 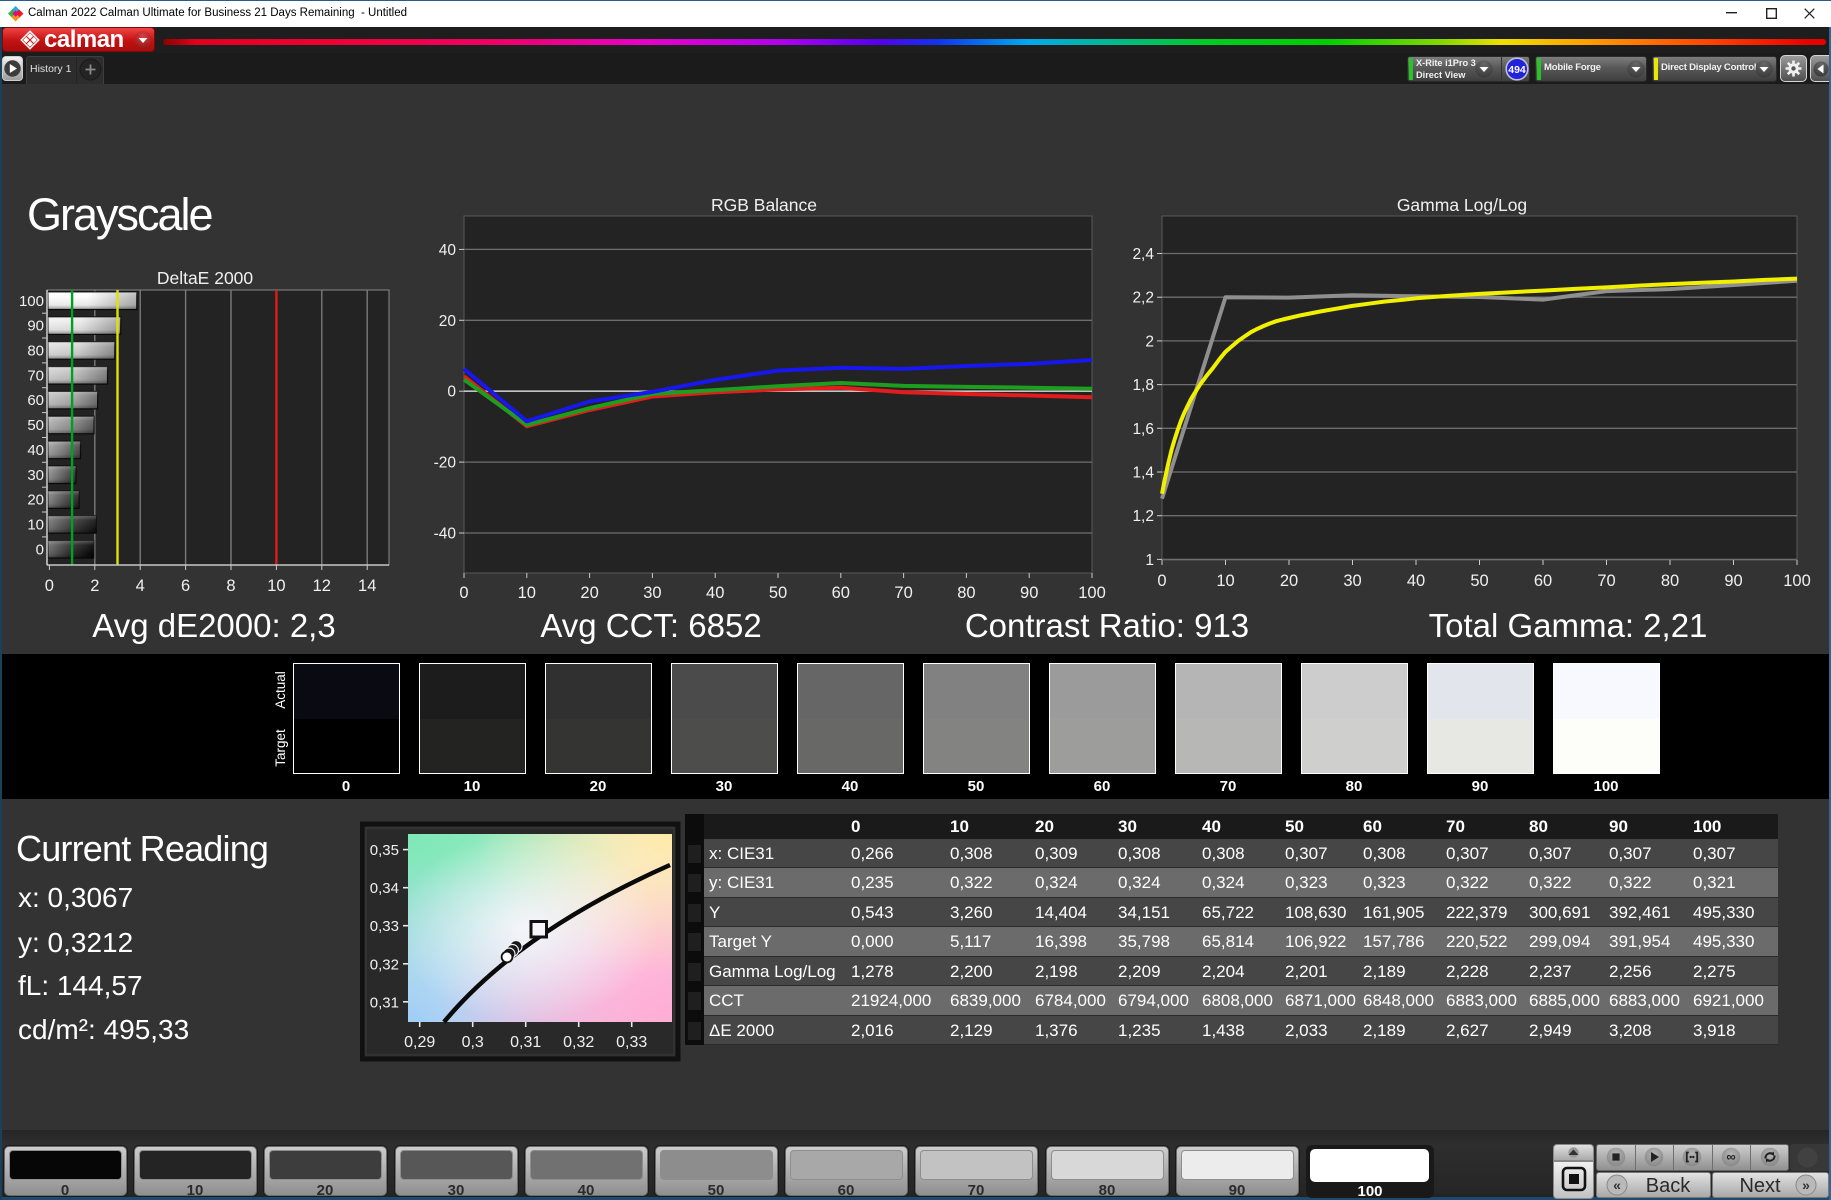 What do you see at coordinates (280, 690) in the screenshot?
I see `svg-text: Actual` at bounding box center [280, 690].